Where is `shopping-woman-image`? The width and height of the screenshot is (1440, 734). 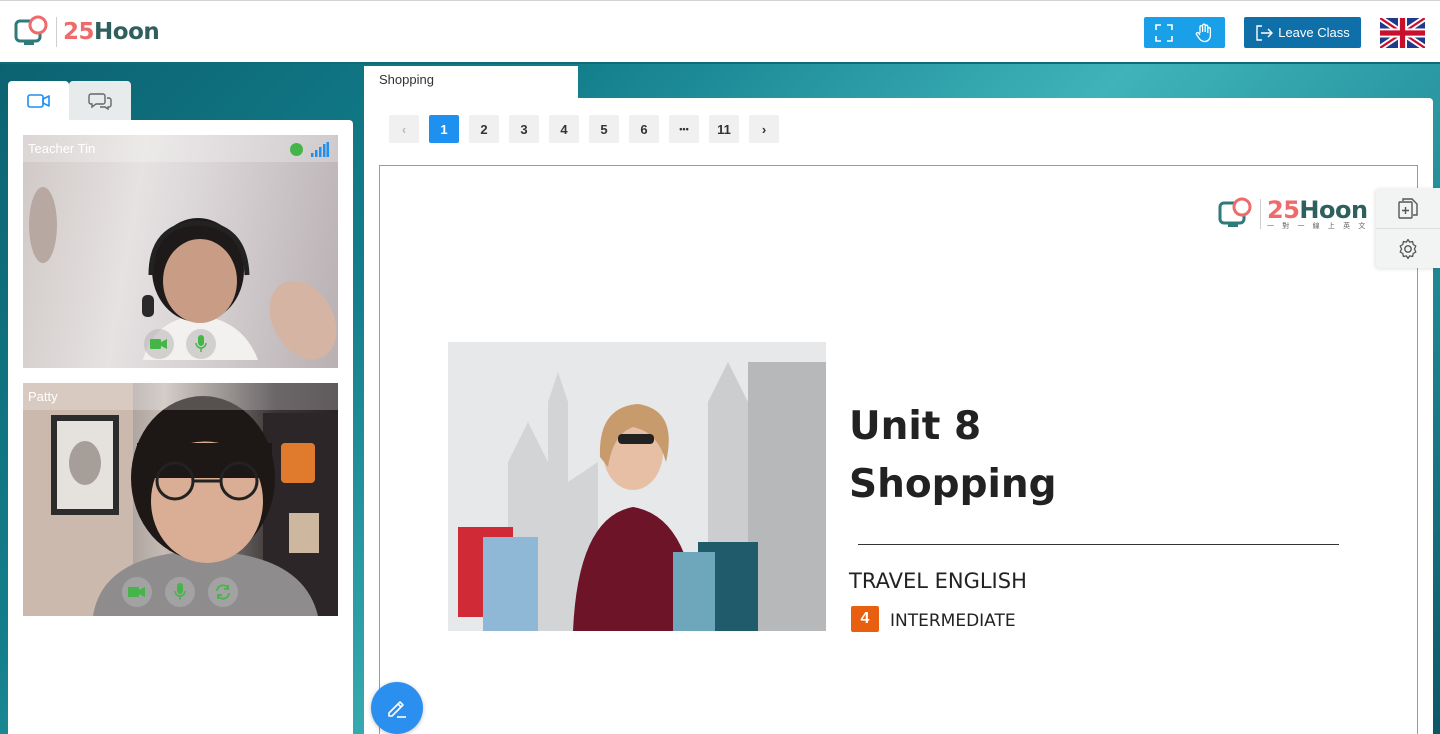
shopping-woman-image is located at coordinates (637, 486).